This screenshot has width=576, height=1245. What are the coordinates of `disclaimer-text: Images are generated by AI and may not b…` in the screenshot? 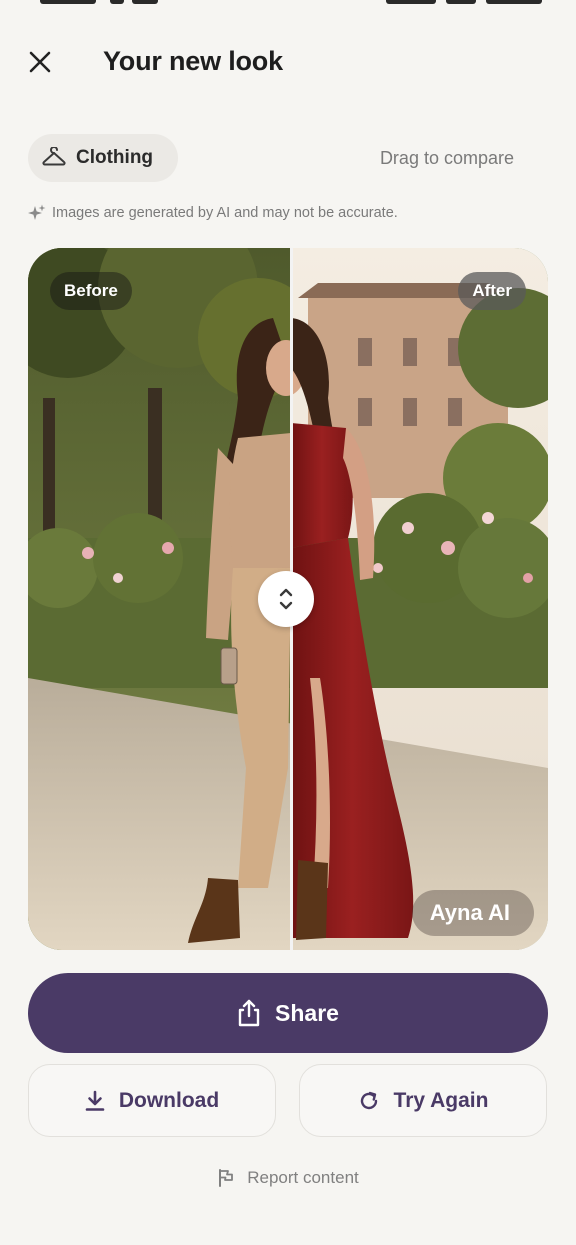 It's located at (225, 213).